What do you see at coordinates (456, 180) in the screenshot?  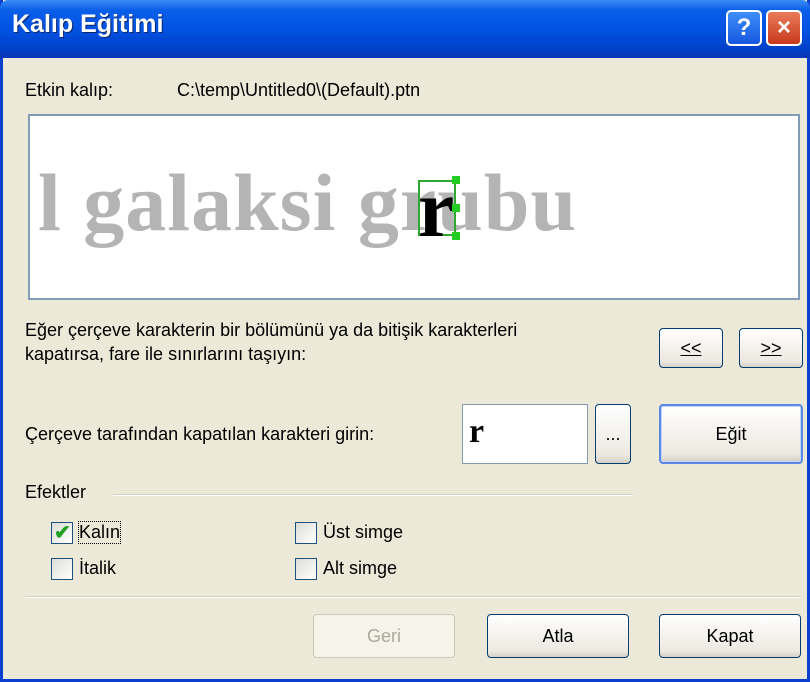 I see `frame-handle-top` at bounding box center [456, 180].